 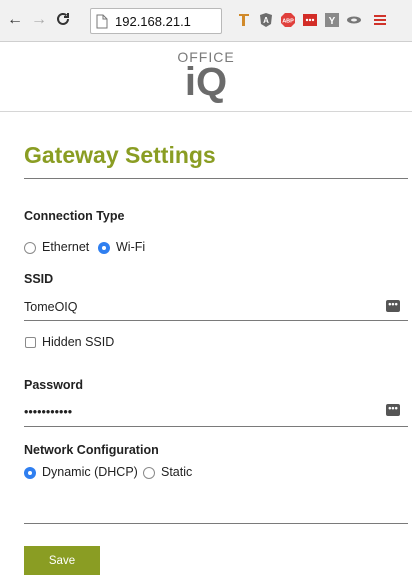 What do you see at coordinates (380, 20) in the screenshot?
I see `menu-icon` at bounding box center [380, 20].